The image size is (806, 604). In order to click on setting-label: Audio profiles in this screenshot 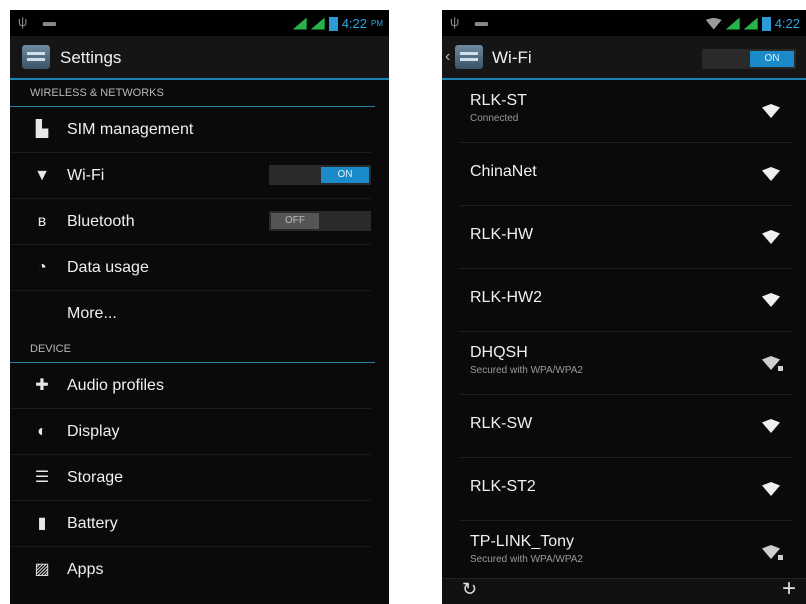, I will do `click(115, 385)`.